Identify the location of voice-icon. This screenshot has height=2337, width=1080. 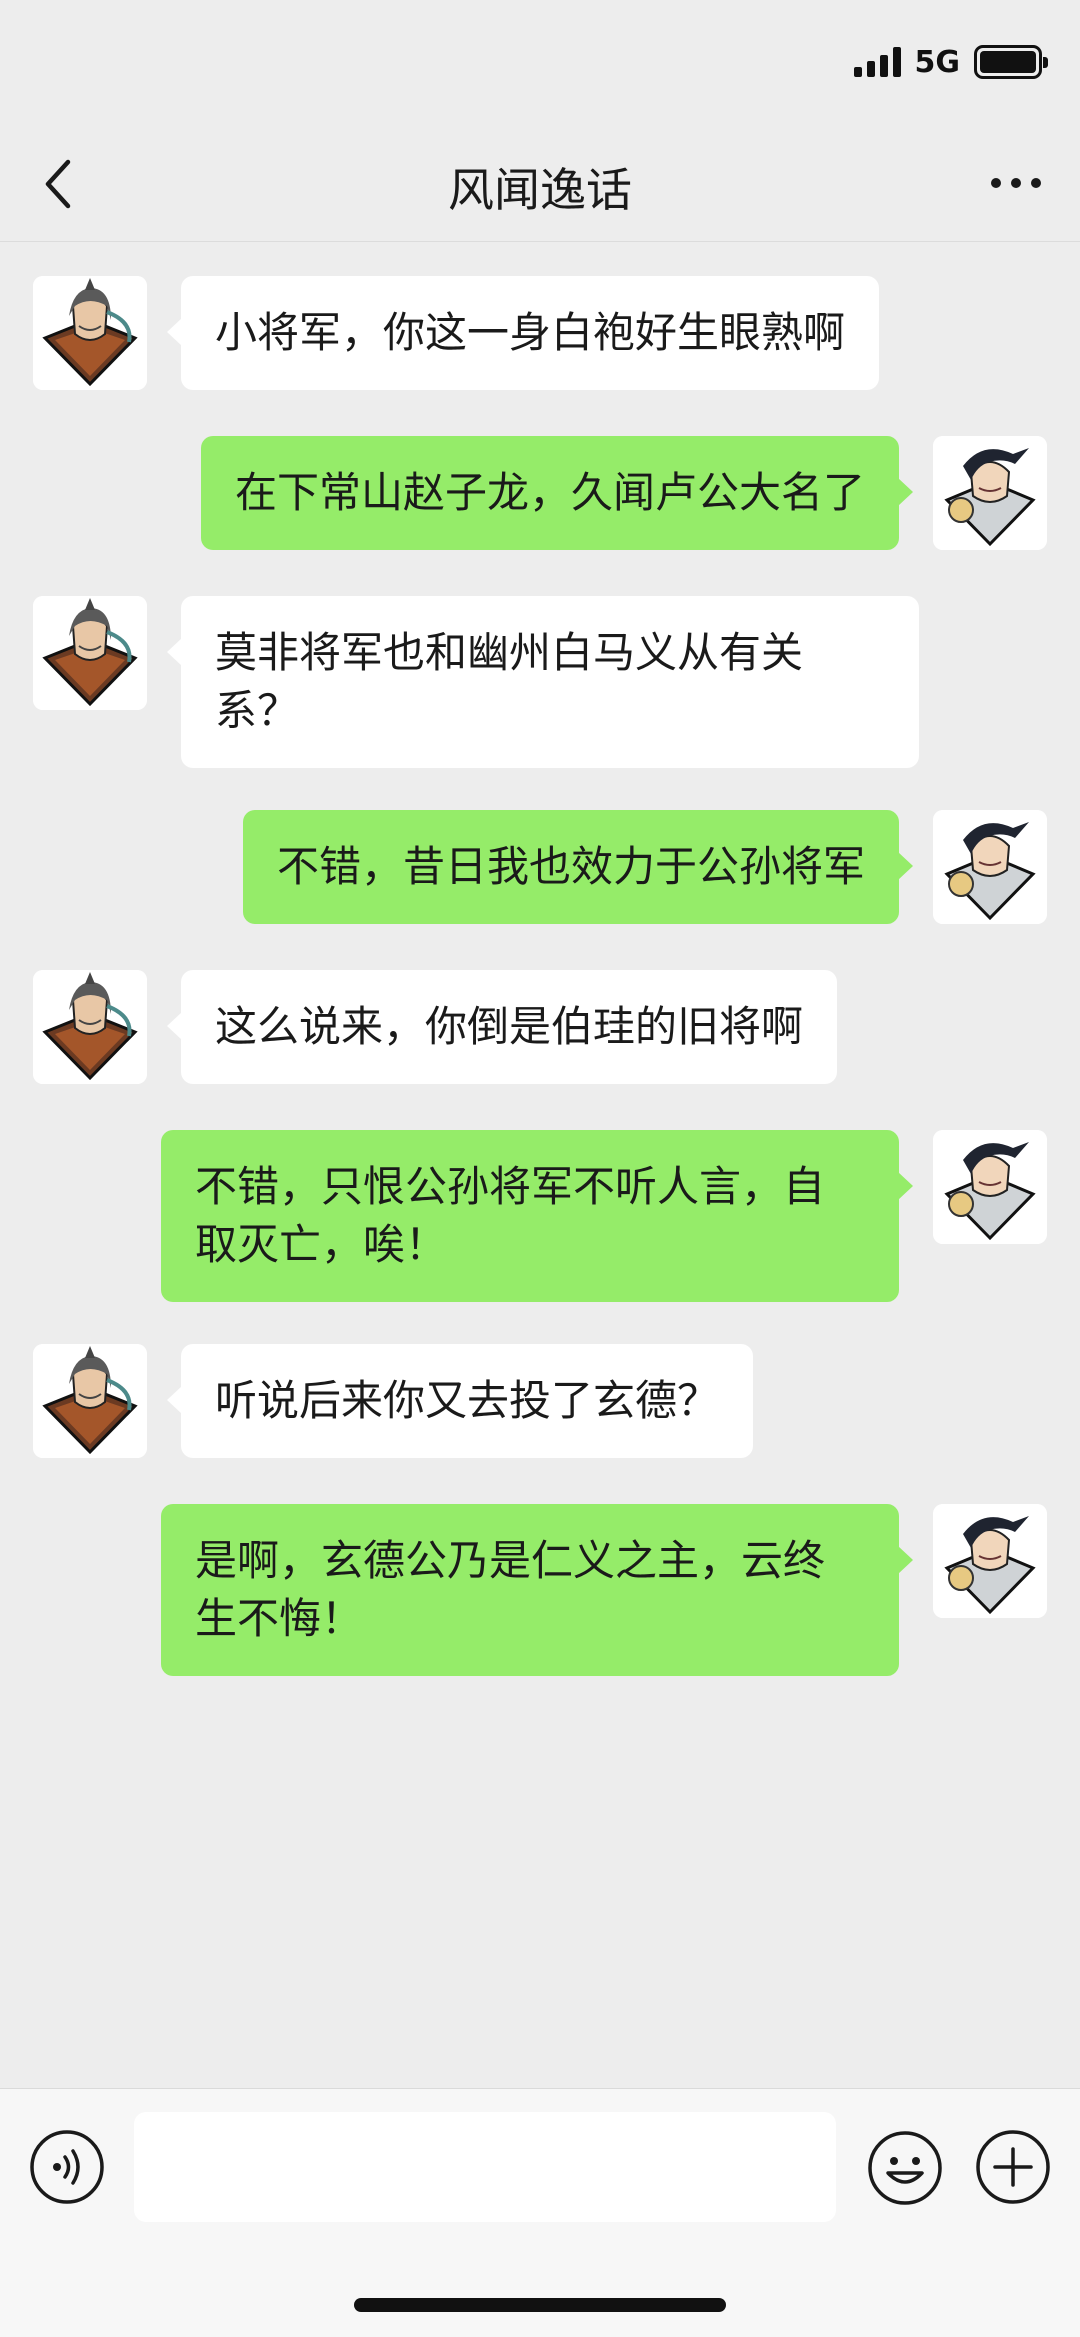
(67, 2167).